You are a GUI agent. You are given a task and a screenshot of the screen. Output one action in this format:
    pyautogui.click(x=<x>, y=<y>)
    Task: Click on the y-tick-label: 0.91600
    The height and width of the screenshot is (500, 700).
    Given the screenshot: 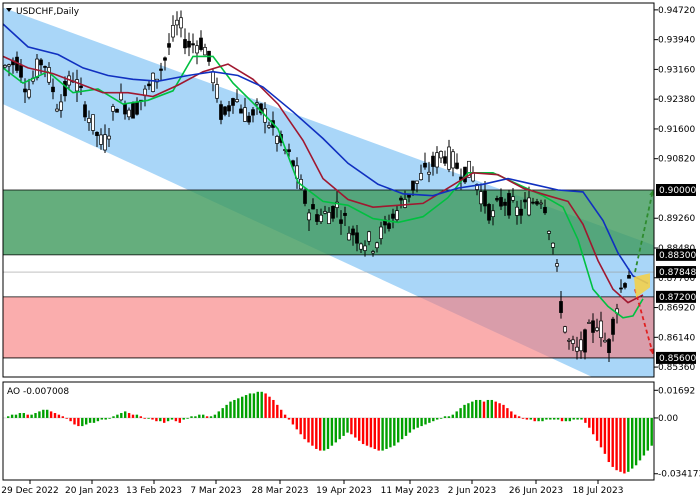 What is the action you would take?
    pyautogui.click(x=676, y=130)
    